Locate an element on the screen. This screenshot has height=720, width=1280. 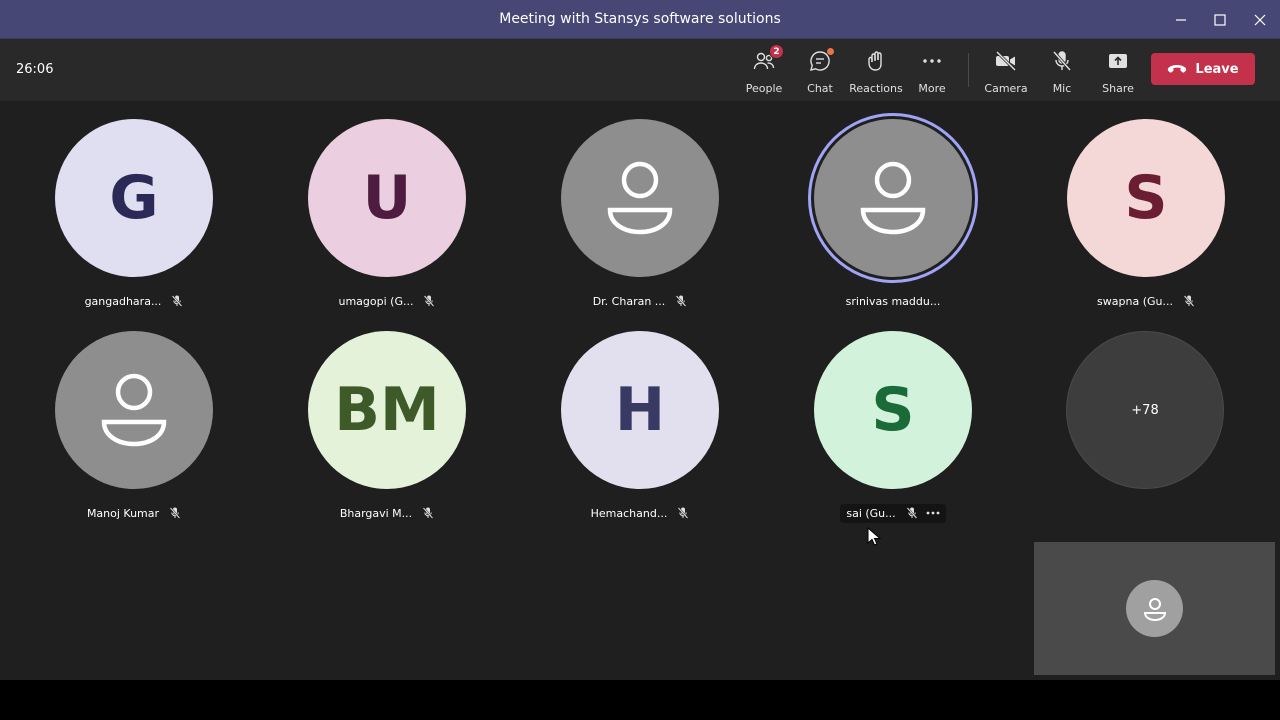
mouse-cursor-icon is located at coordinates (874, 536).